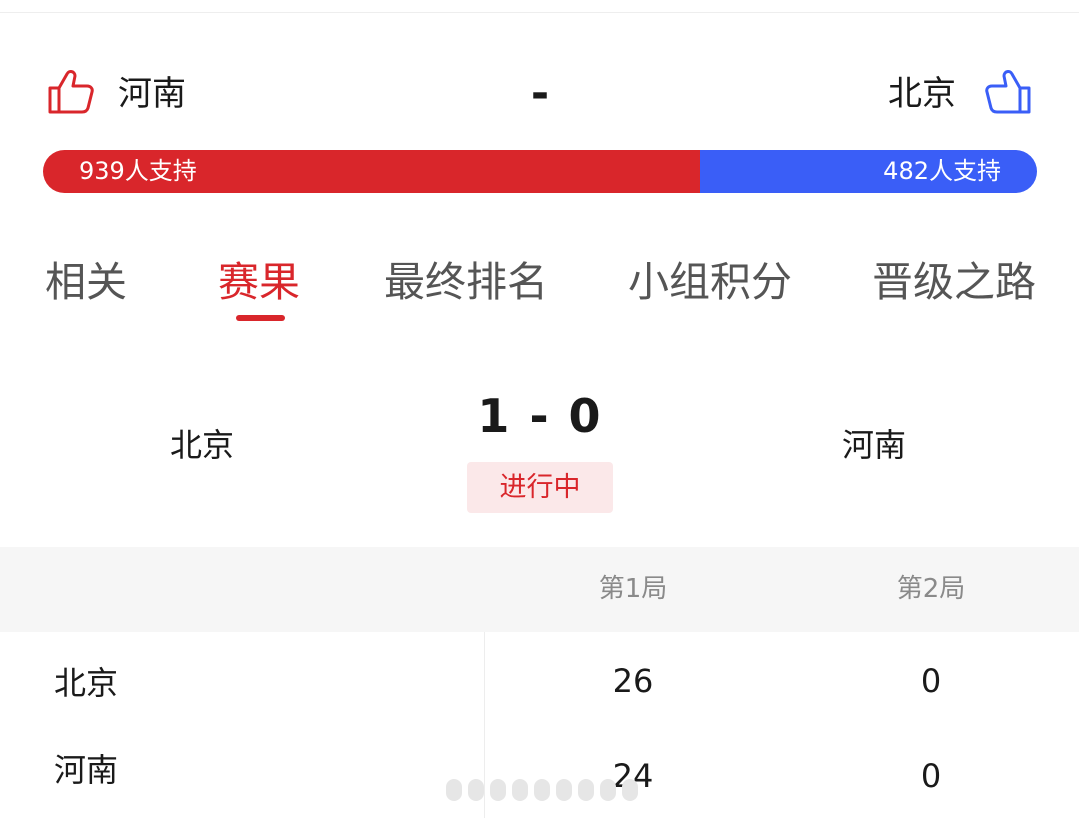 Image resolution: width=1079 pixels, height=818 pixels. What do you see at coordinates (539, 12) in the screenshot?
I see `top-divider` at bounding box center [539, 12].